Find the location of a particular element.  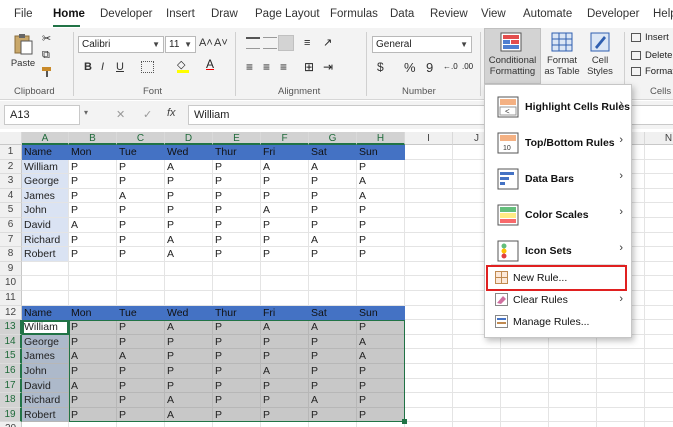

menu-item-color-scales: Color Scales › is located at coordinates (558, 215).